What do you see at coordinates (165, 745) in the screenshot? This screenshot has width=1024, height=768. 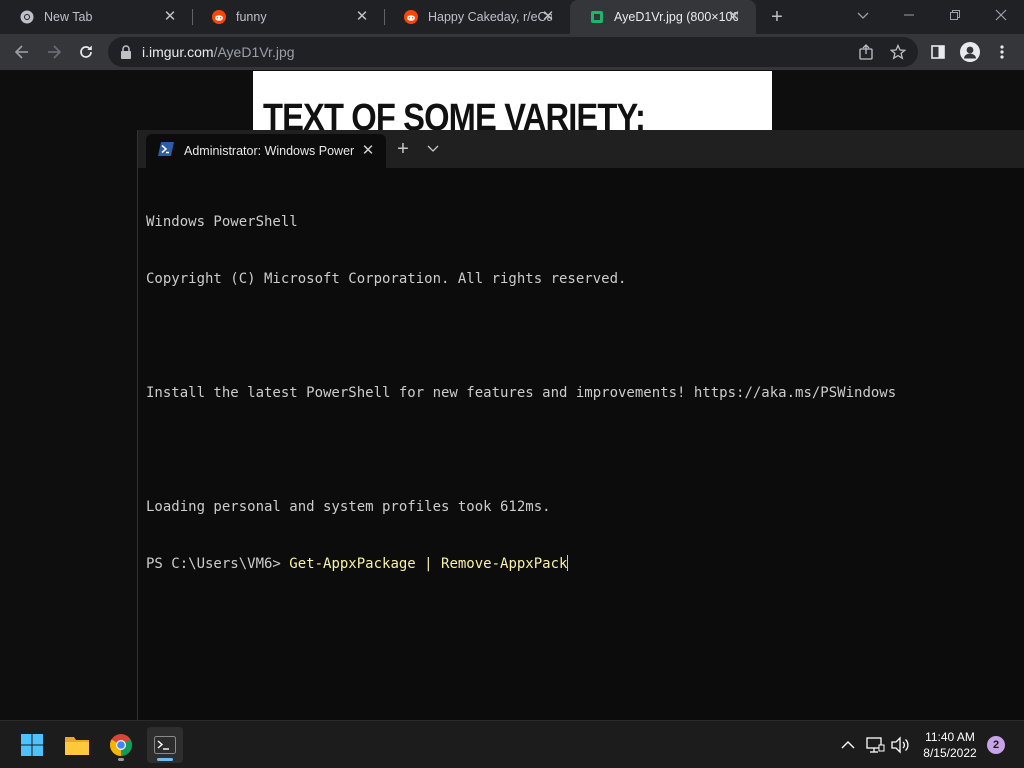 I see `terminal-taskbar-icon` at bounding box center [165, 745].